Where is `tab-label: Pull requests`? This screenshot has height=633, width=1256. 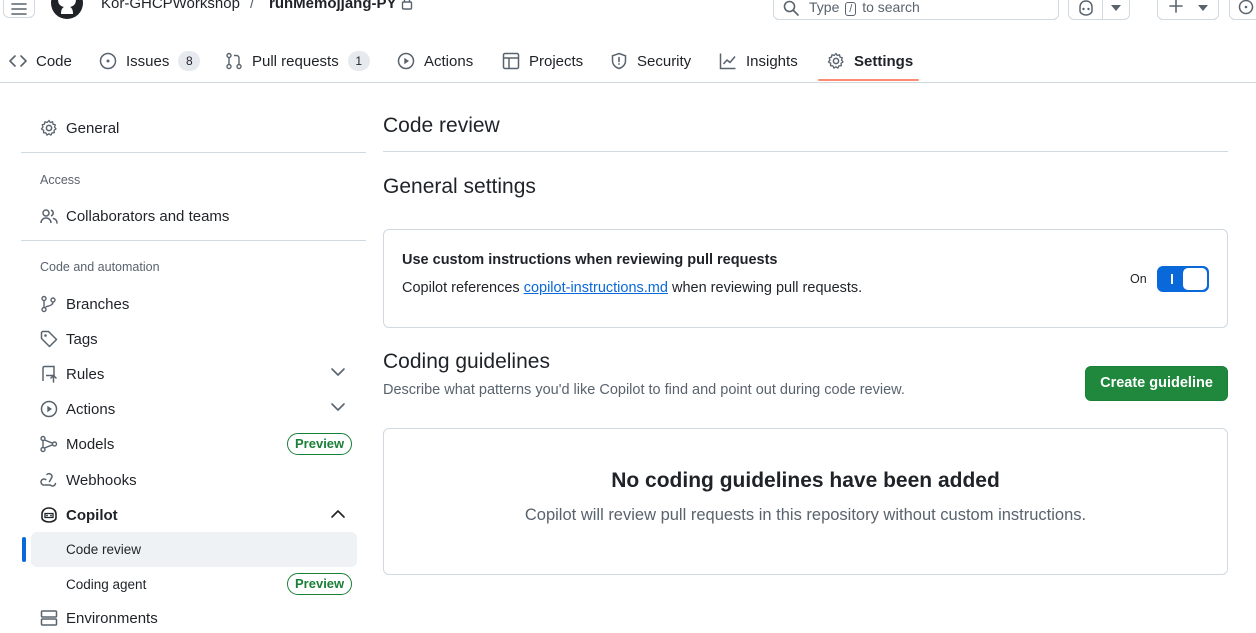
tab-label: Pull requests is located at coordinates (295, 61).